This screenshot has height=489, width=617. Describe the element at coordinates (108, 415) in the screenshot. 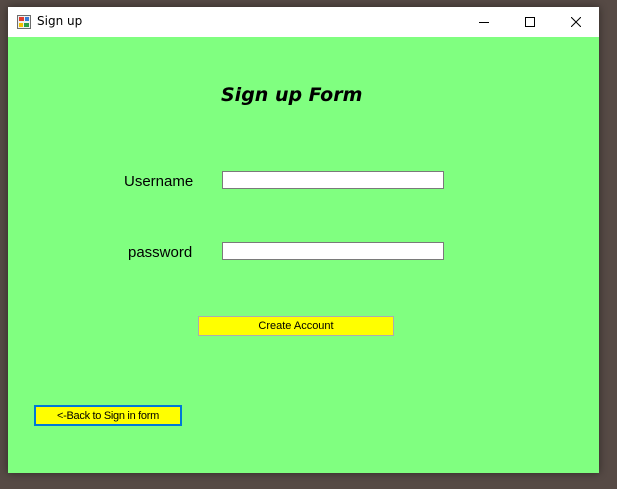

I see `back-to-sign-in-button: <-Back to Sign in form` at that location.